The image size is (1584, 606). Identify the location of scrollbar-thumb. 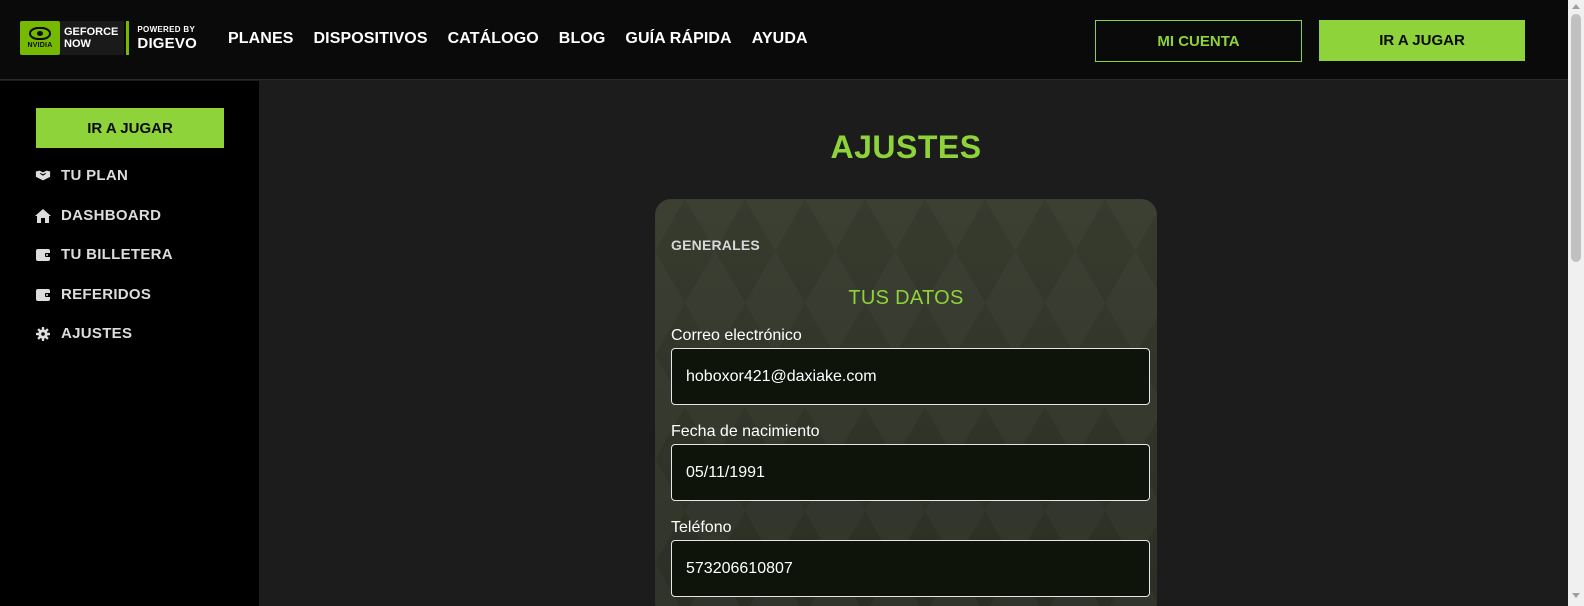
(1576, 138).